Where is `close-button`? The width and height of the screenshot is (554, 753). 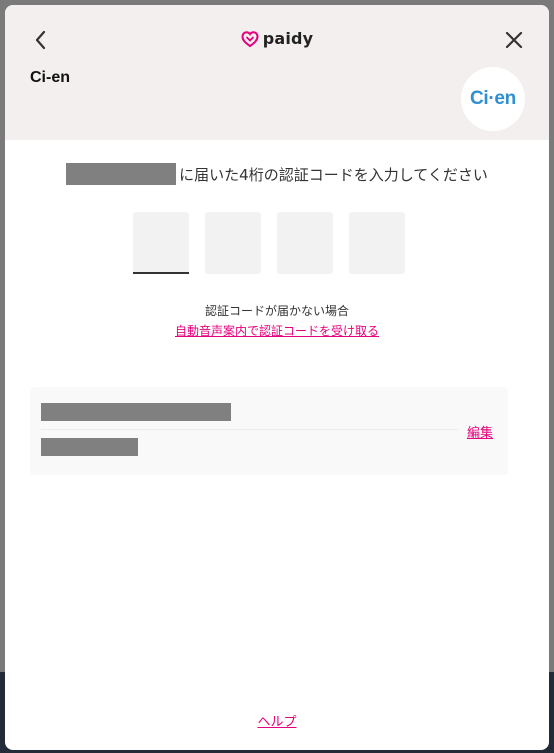
close-button is located at coordinates (514, 40).